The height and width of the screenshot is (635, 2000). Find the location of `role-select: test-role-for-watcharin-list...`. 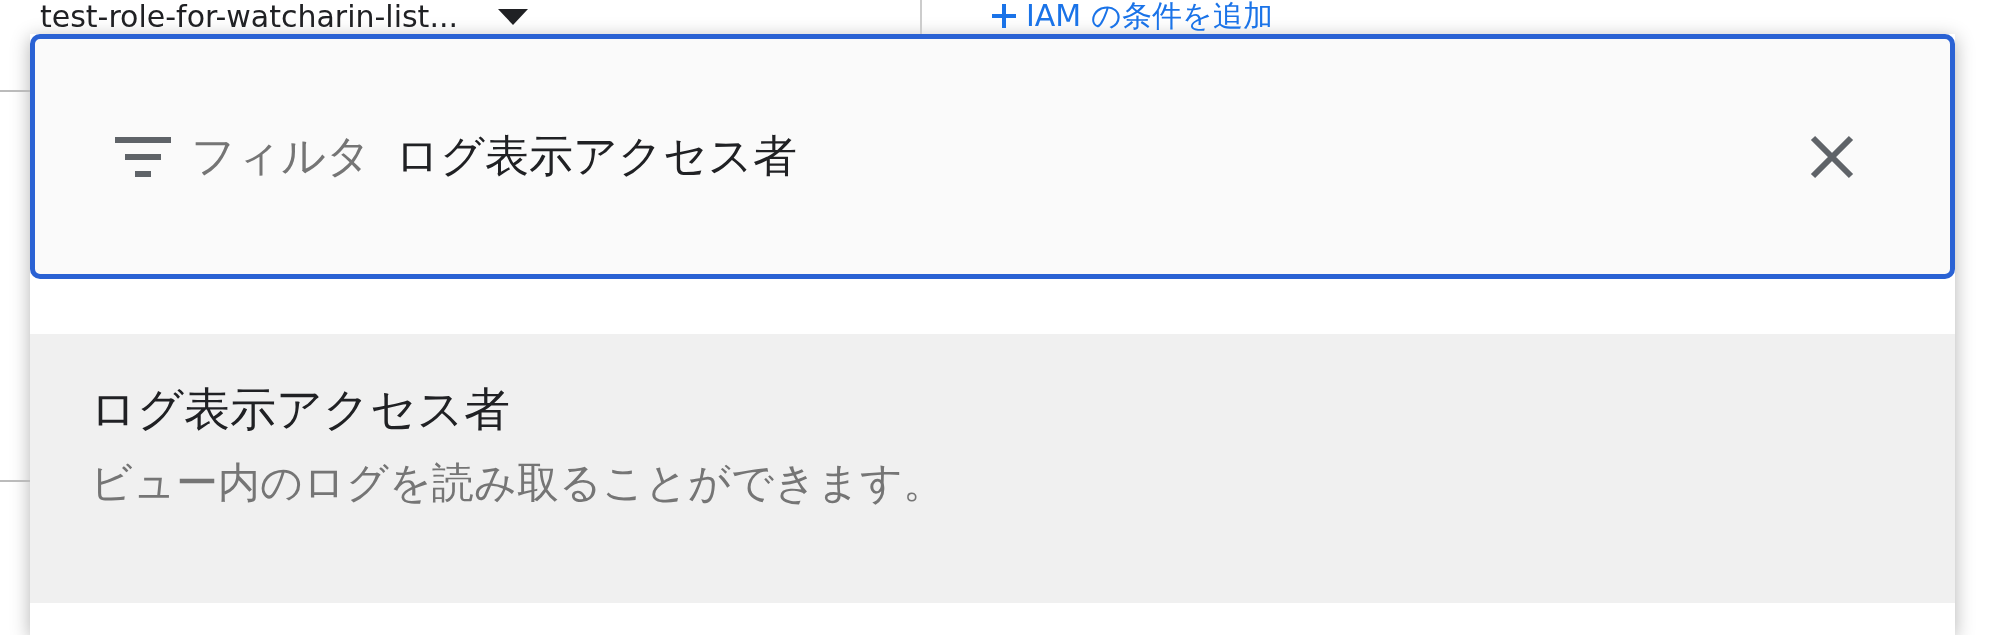

role-select: test-role-for-watcharin-list... is located at coordinates (249, 17).